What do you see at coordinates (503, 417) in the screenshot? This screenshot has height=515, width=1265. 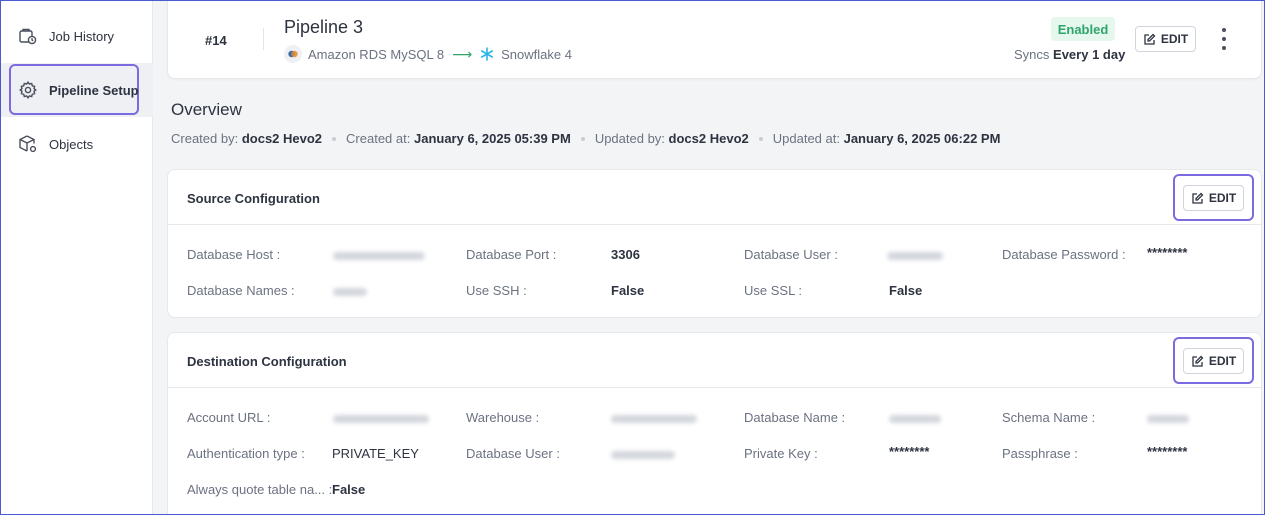 I see `field-label: Warehouse :` at bounding box center [503, 417].